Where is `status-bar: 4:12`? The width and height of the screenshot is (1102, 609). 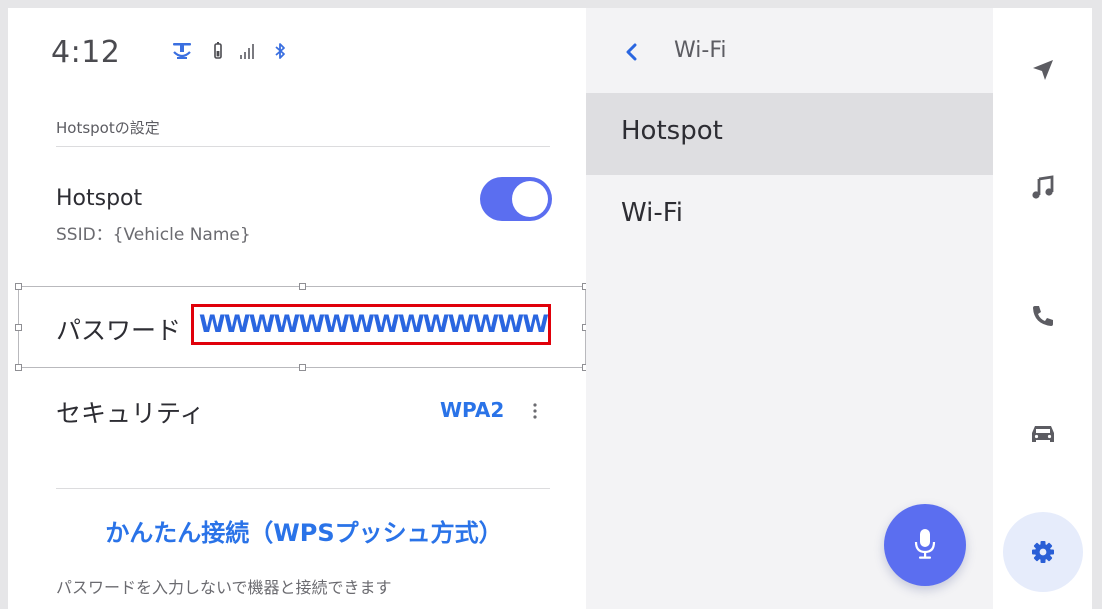
status-bar: 4:12 is located at coordinates (297, 48).